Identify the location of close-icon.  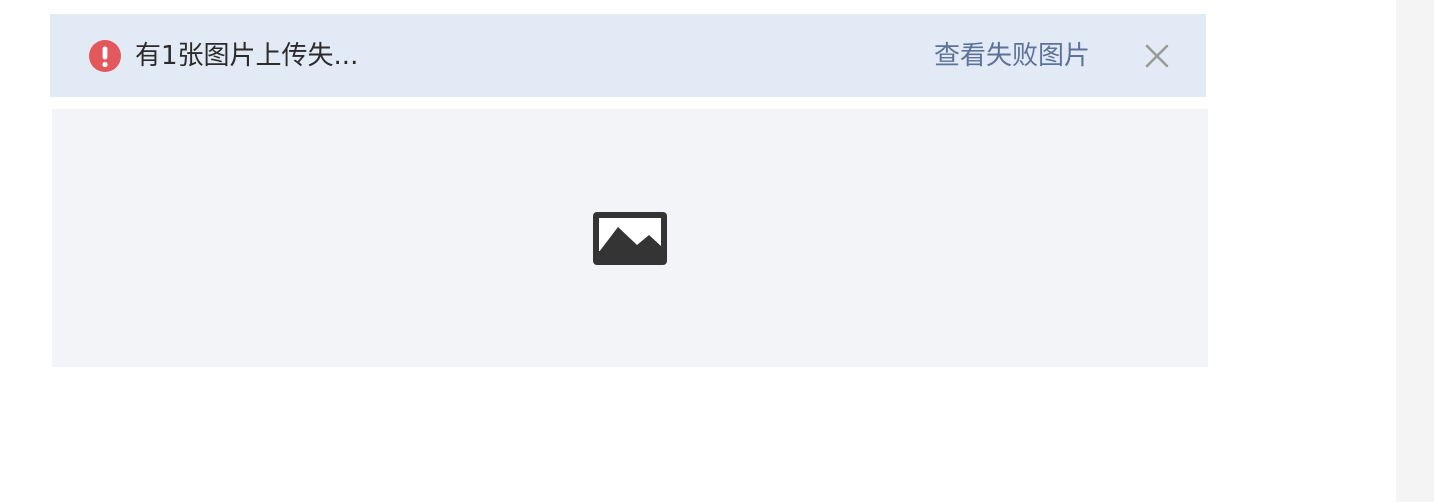
(1157, 56).